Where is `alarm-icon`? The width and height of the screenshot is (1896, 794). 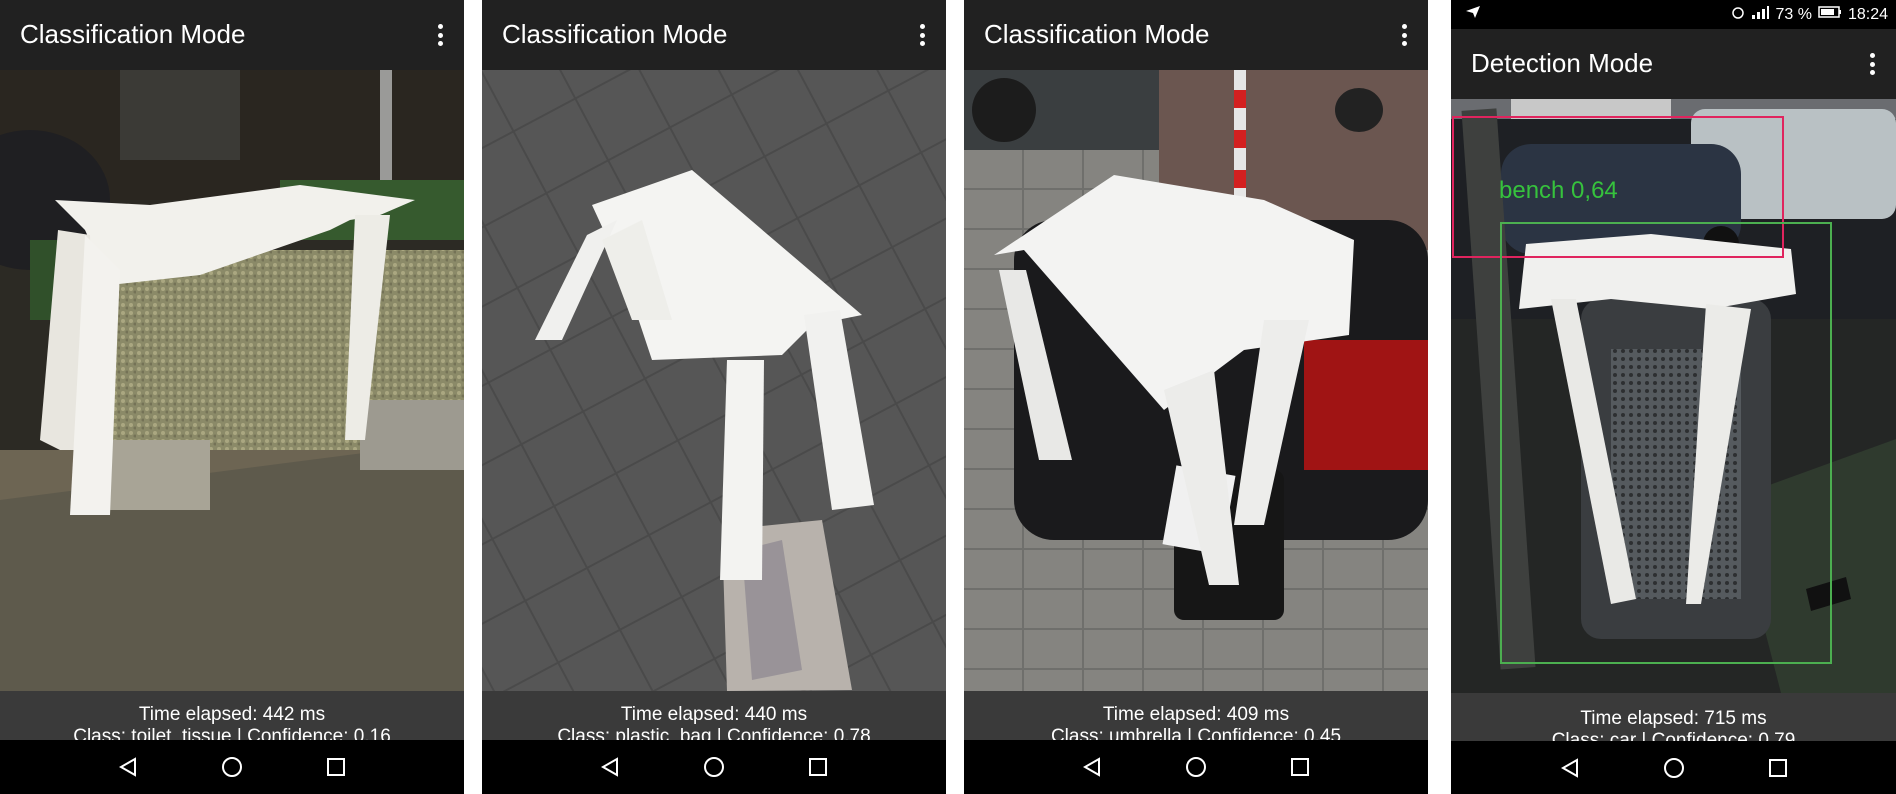 alarm-icon is located at coordinates (1738, 14).